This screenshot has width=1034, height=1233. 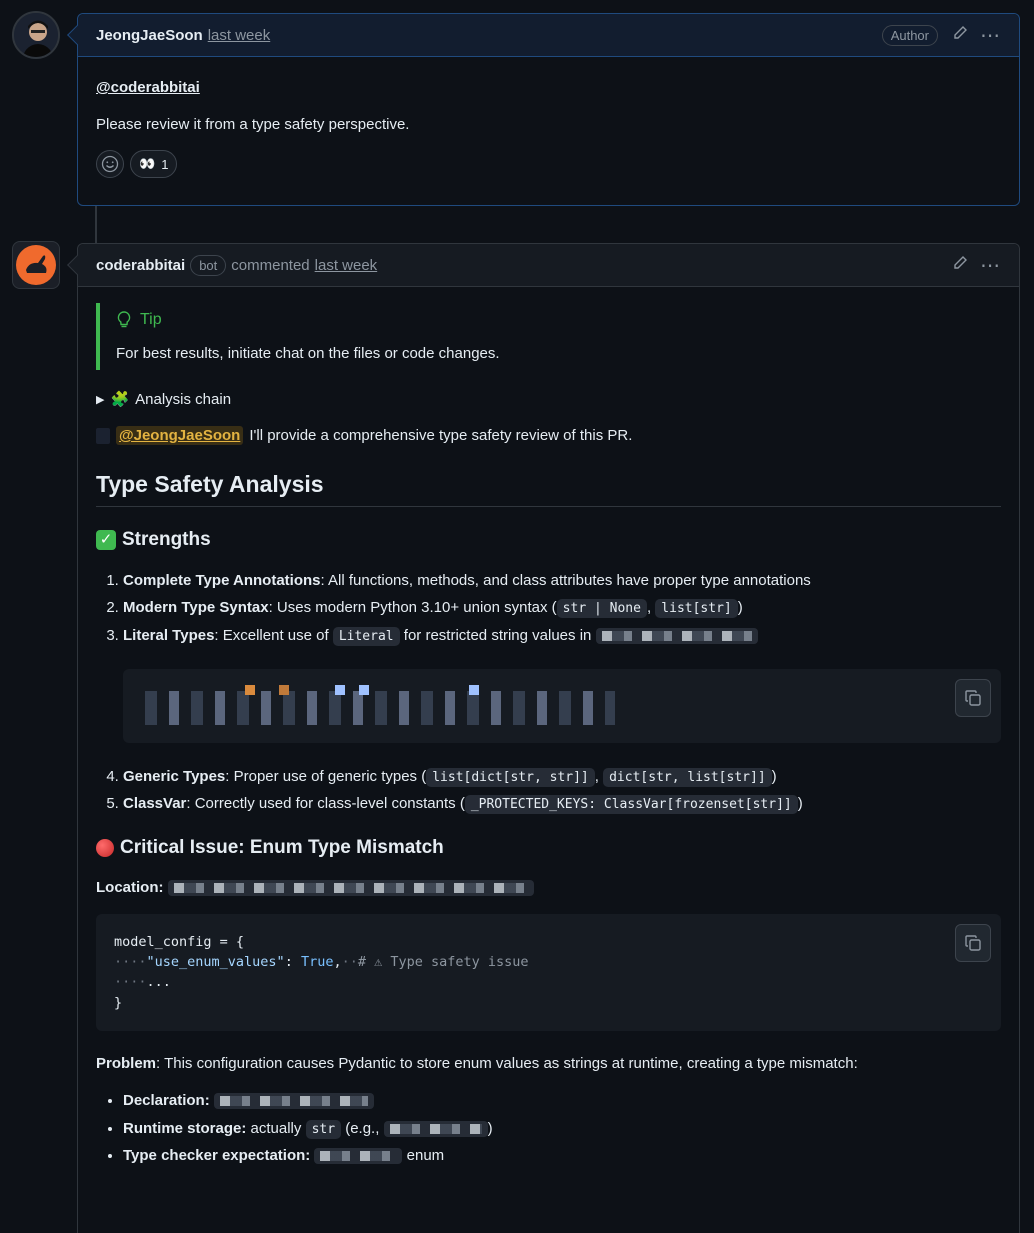 I want to click on reaction-count: 1, so click(x=165, y=164).